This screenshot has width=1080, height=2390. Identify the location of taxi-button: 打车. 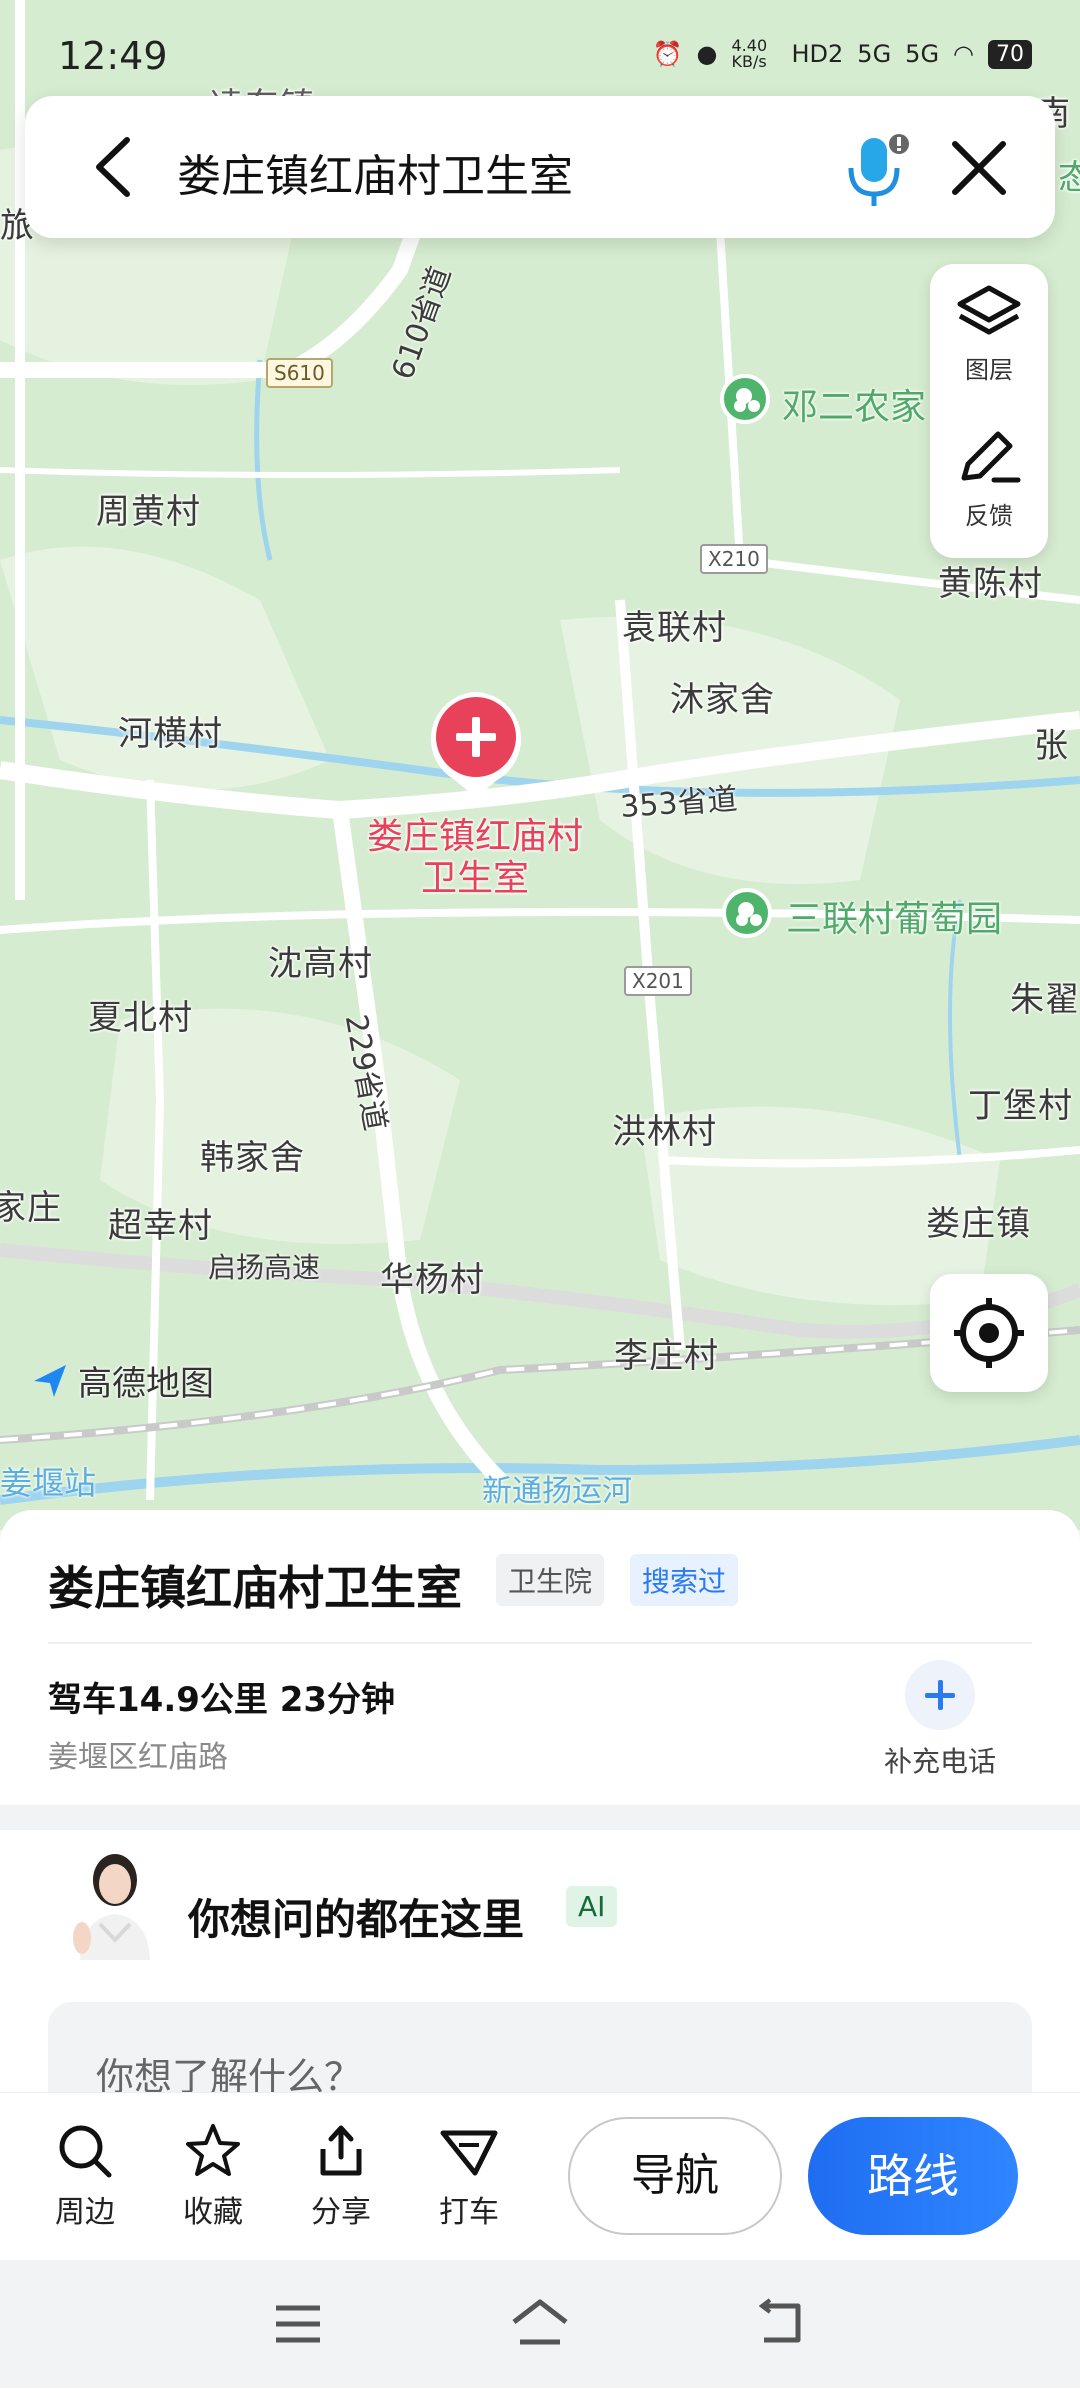
(469, 2176).